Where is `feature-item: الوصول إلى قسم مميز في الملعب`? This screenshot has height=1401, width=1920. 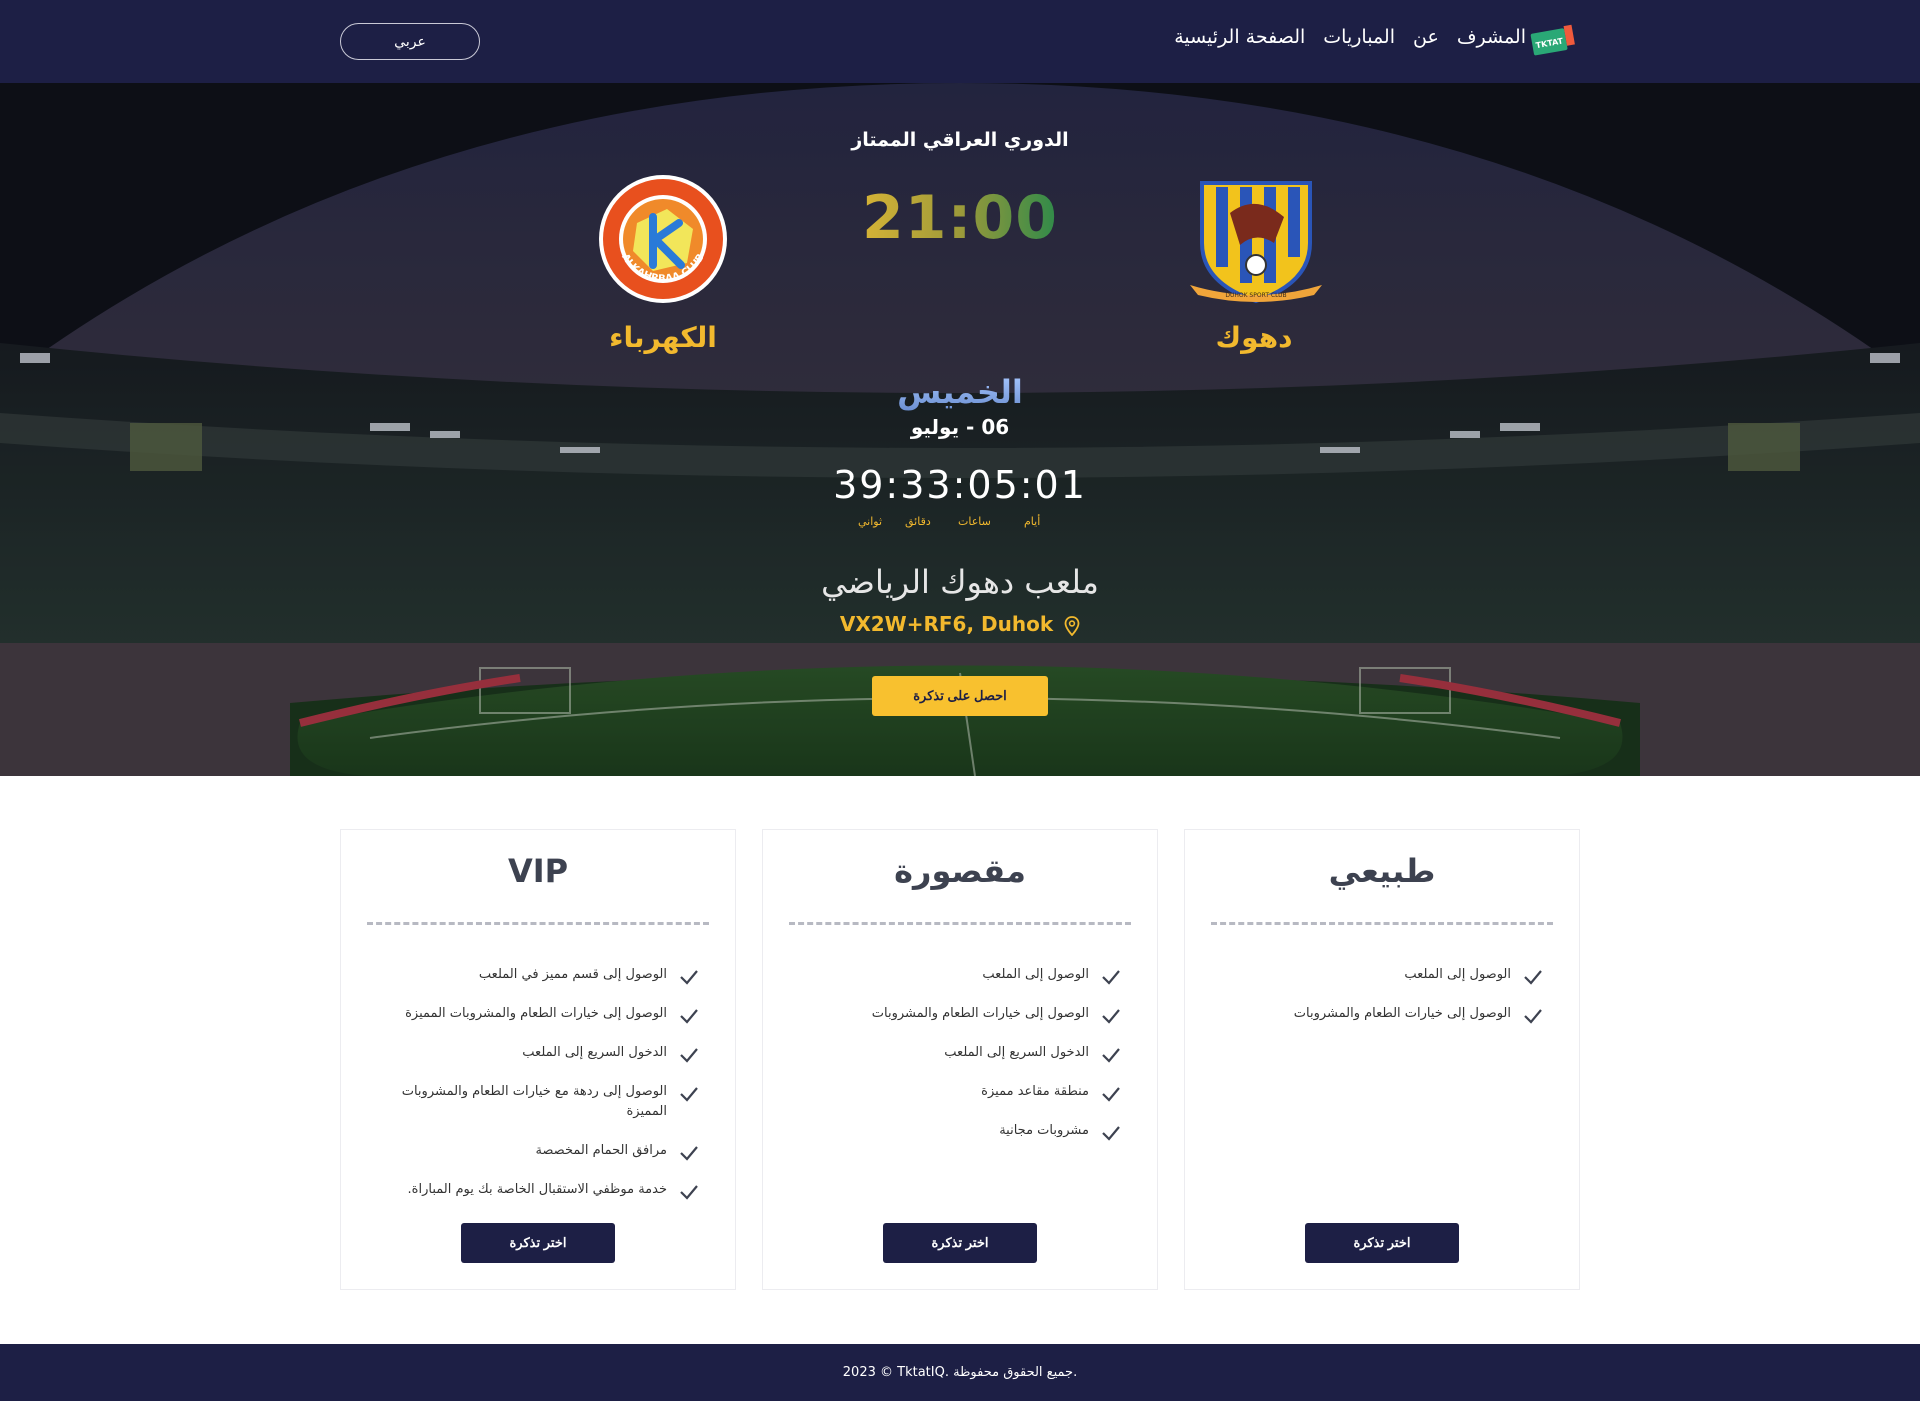 feature-item: الوصول إلى قسم مميز في الملعب is located at coordinates (543, 975).